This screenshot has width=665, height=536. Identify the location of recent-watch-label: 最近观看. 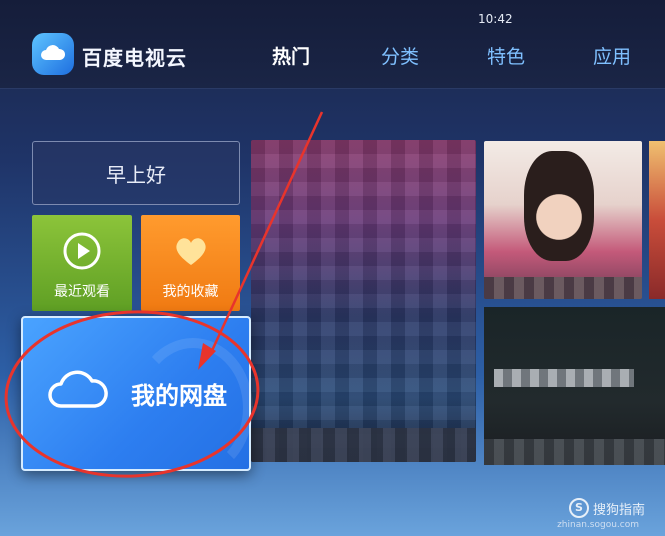
(82, 292).